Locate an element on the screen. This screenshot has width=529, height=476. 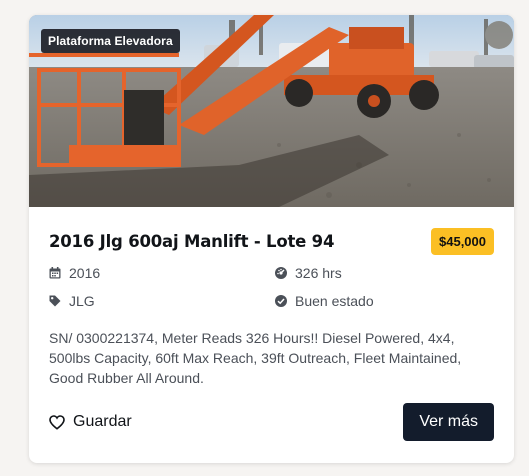
save-label: Guardar is located at coordinates (102, 421).